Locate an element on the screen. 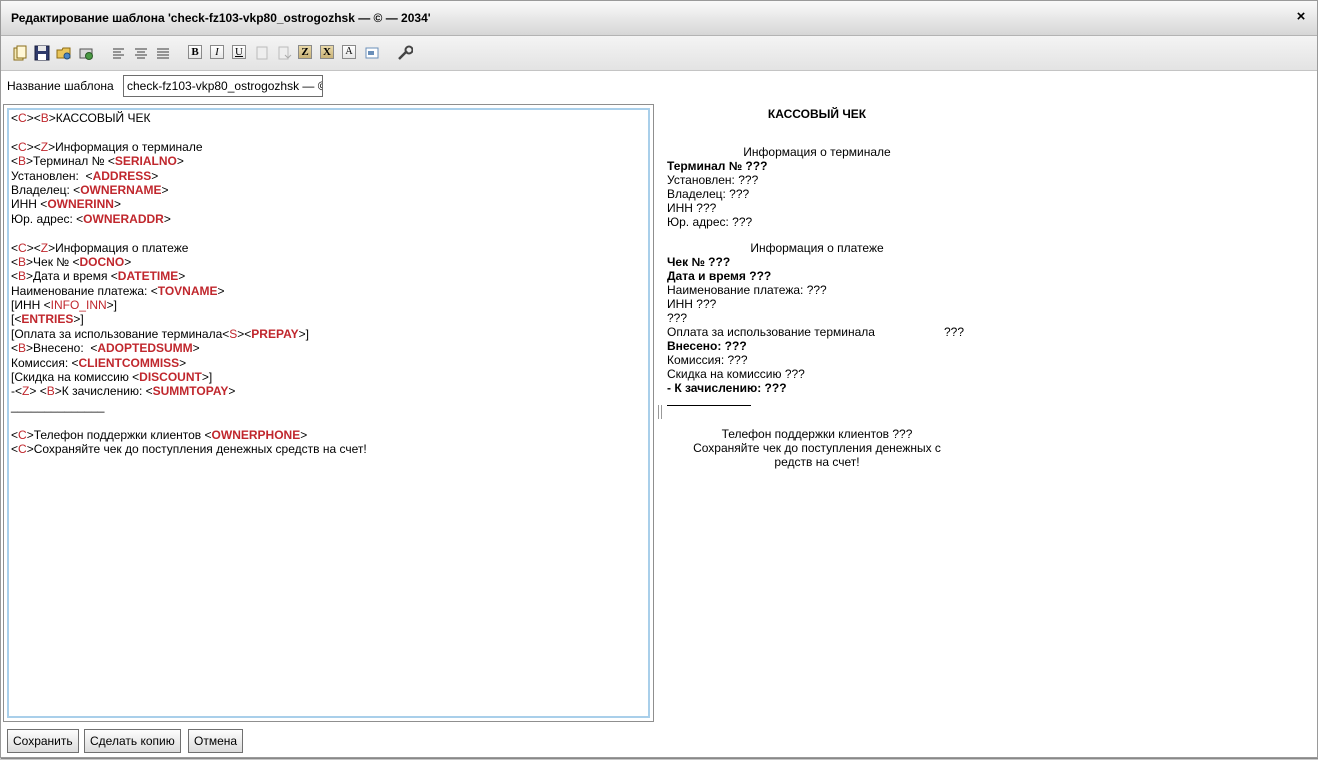 This screenshot has height=760, width=1318. editor-text: >КАССОВЫЙ ЧЕК is located at coordinates (99, 118).